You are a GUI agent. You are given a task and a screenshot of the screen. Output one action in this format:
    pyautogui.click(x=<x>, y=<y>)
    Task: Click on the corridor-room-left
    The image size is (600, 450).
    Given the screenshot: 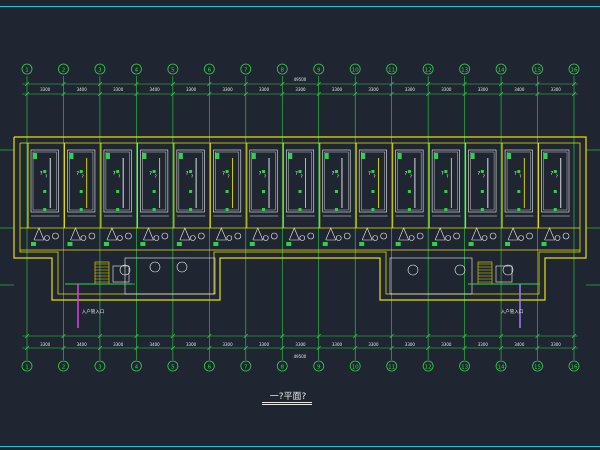 What is the action you would take?
    pyautogui.click(x=170, y=276)
    